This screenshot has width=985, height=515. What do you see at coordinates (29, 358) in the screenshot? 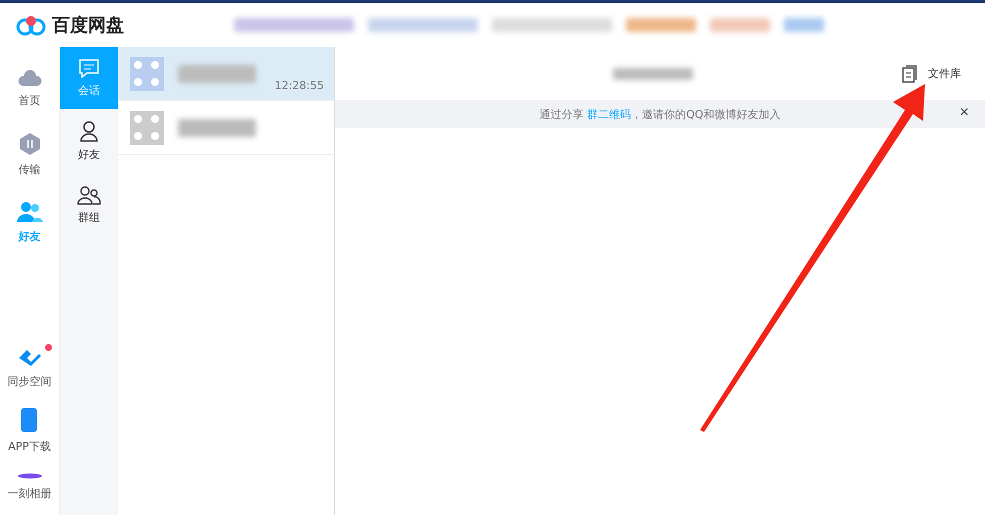
I see `sync-icon` at bounding box center [29, 358].